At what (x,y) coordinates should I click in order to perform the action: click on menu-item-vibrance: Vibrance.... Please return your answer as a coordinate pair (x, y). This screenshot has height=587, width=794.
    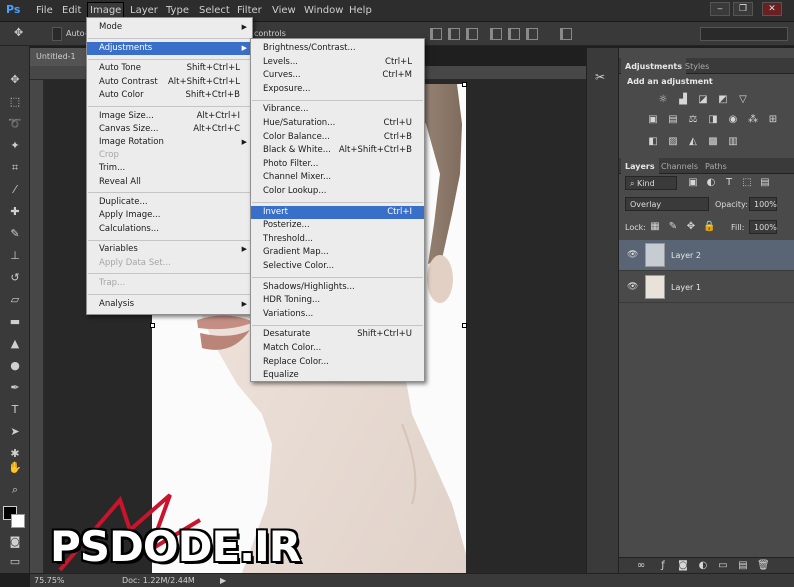
    Looking at the image, I should click on (337, 109).